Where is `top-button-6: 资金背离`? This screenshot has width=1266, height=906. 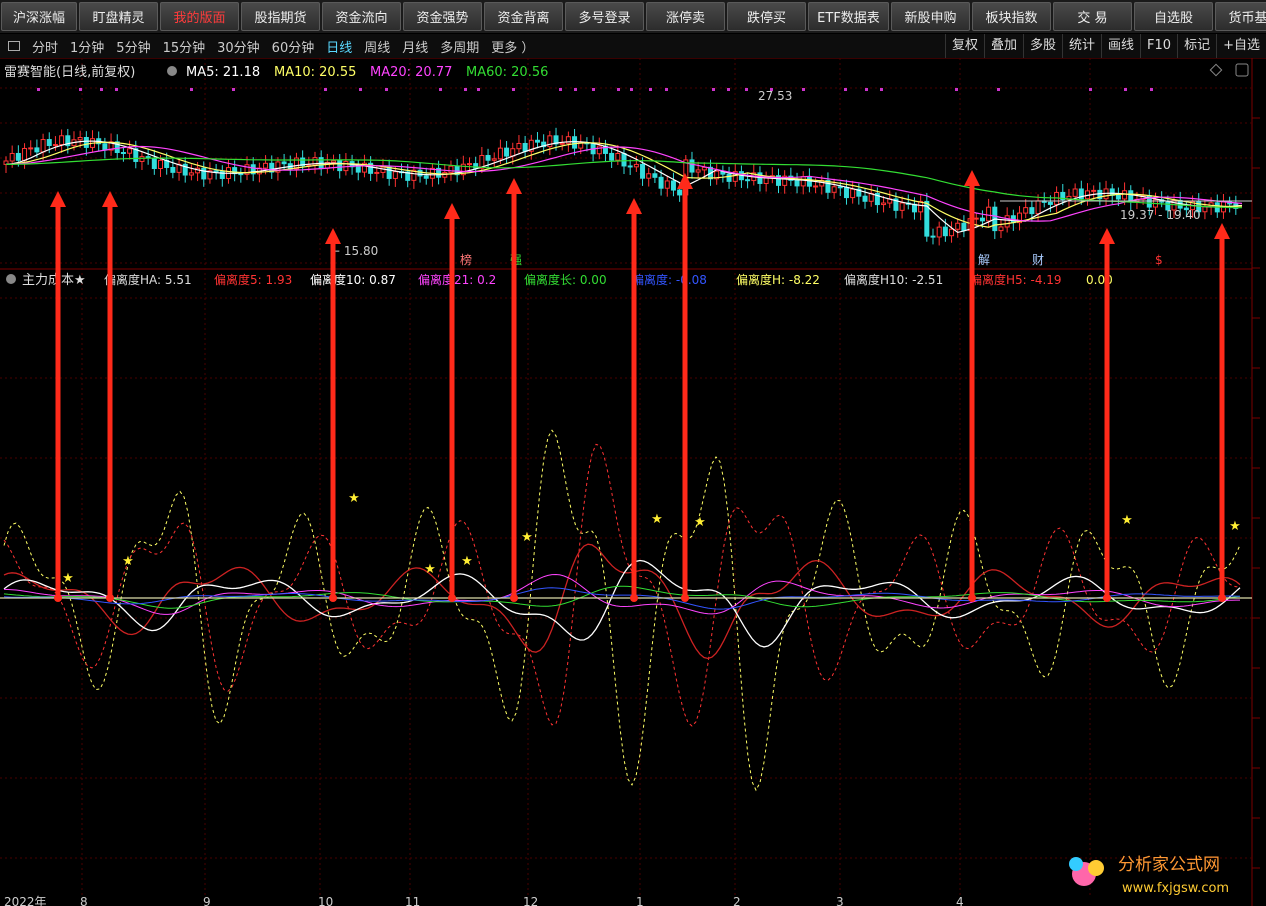
top-button-6: 资金背离 is located at coordinates (523, 16).